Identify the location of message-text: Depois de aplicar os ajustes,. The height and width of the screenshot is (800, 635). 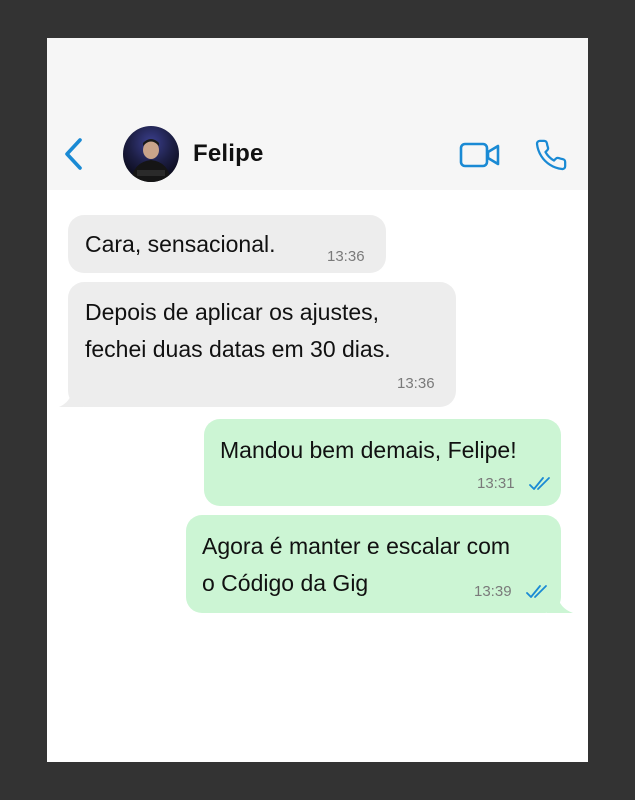
(232, 312).